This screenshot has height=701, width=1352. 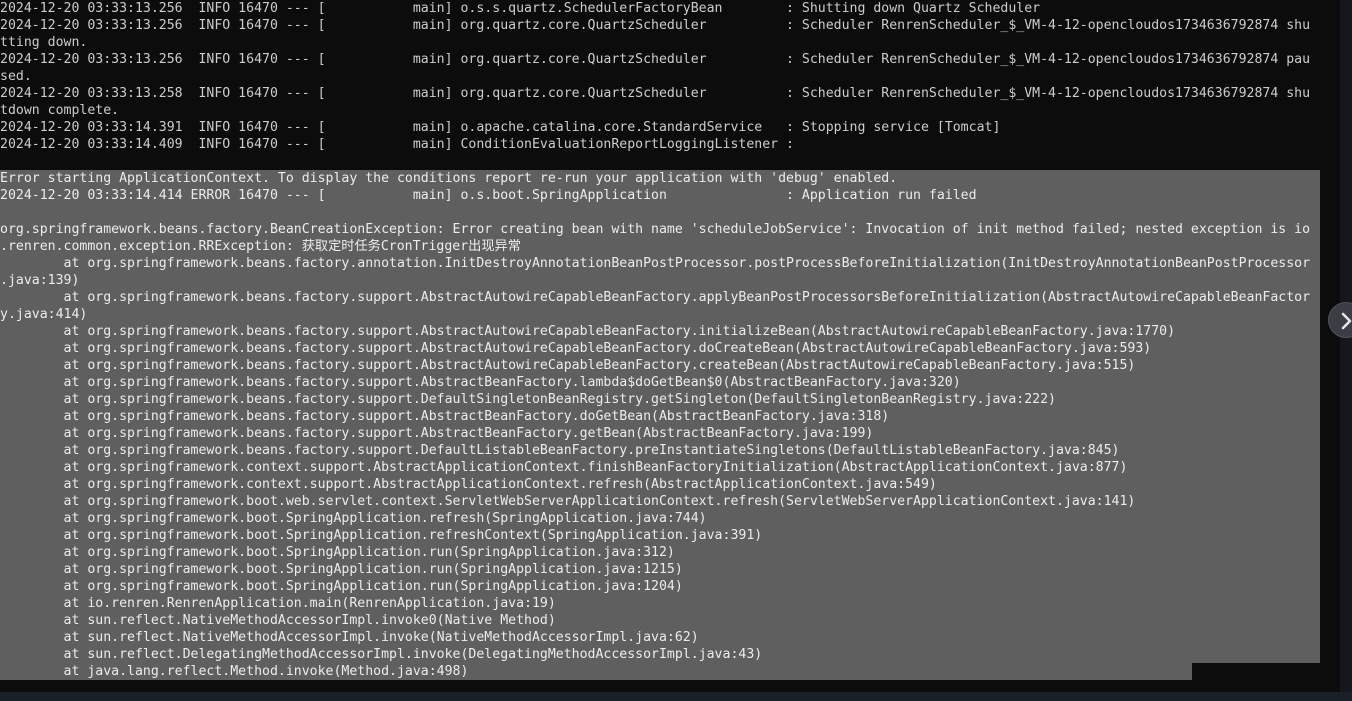 I want to click on log-line, so click(x=660, y=212).